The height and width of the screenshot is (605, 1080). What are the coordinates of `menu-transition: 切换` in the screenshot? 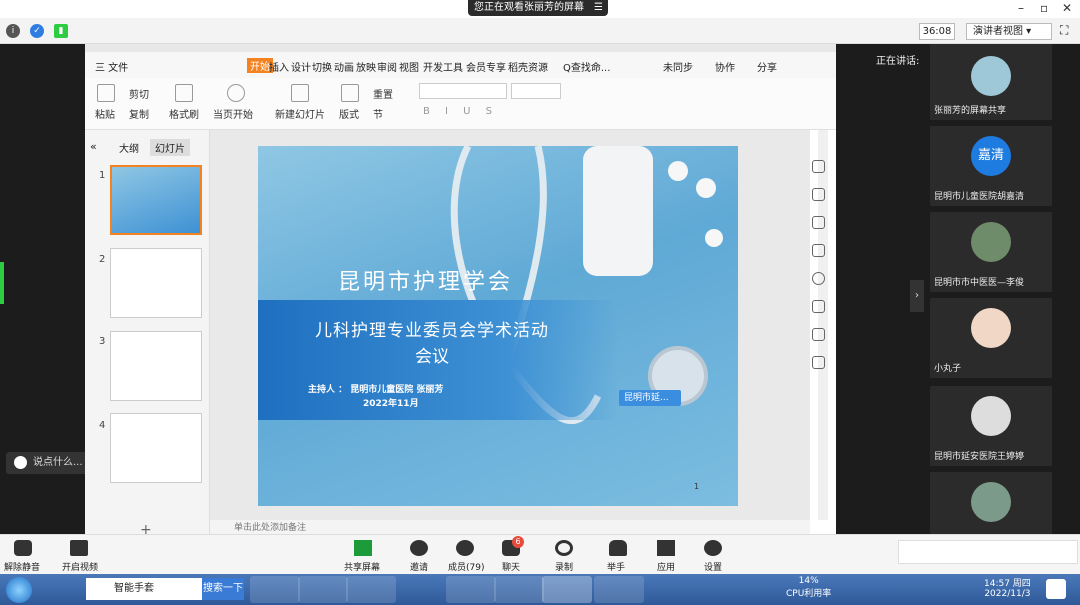 It's located at (322, 66).